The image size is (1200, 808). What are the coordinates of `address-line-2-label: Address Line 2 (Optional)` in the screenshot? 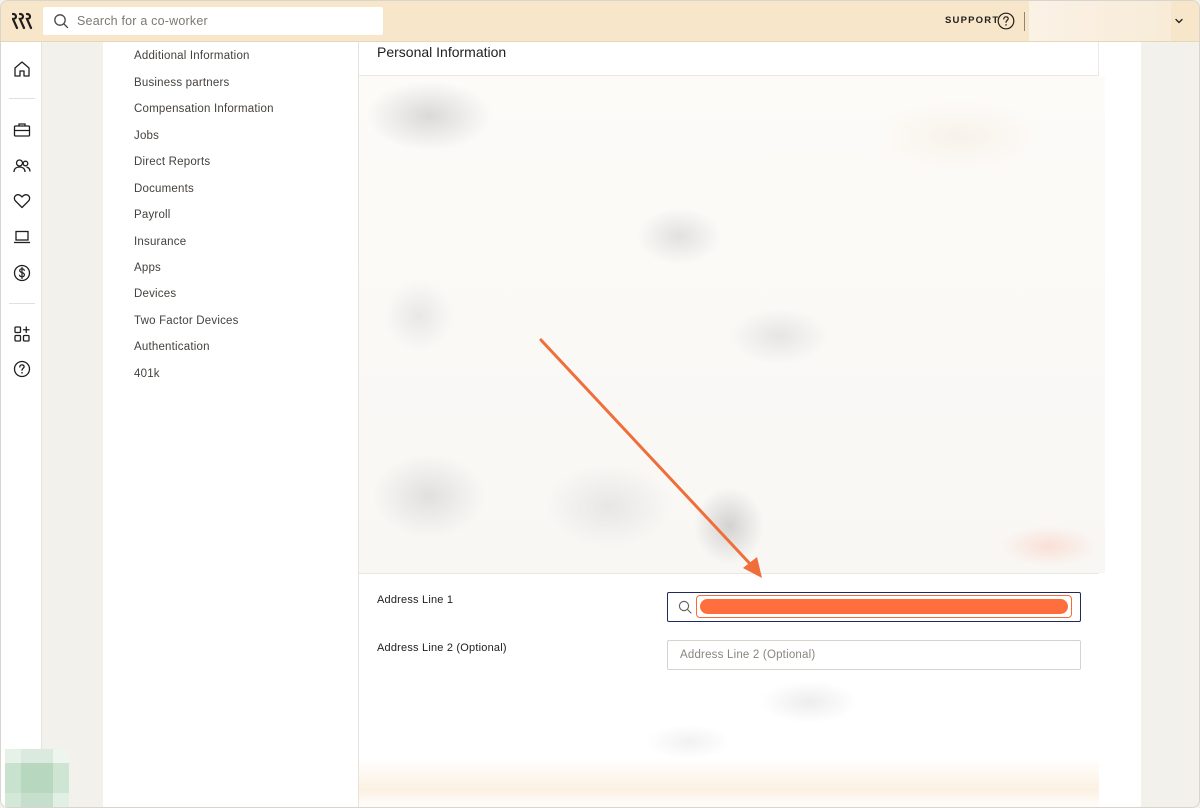 It's located at (442, 648).